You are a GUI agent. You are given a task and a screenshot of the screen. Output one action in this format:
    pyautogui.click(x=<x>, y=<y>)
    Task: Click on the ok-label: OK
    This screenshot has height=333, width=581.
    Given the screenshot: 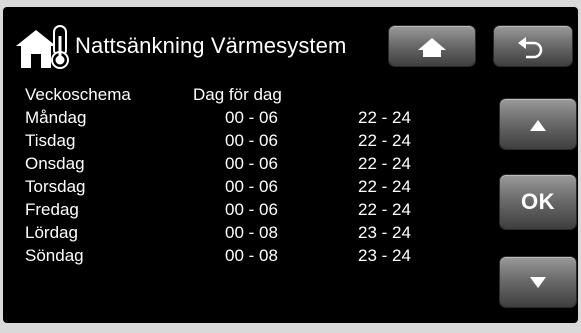 What is the action you would take?
    pyautogui.click(x=538, y=201)
    